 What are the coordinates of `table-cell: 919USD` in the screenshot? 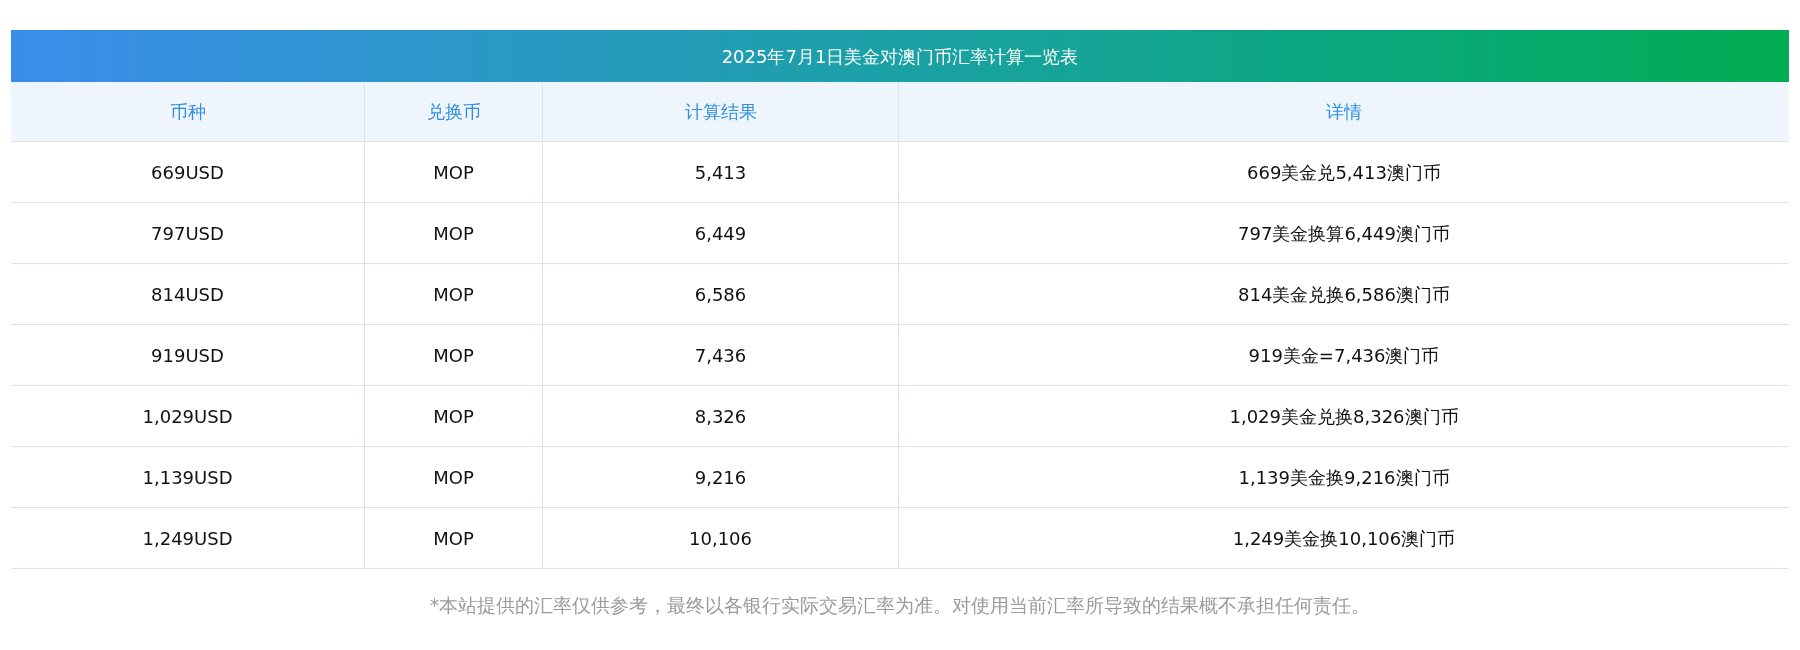 It's located at (188, 355).